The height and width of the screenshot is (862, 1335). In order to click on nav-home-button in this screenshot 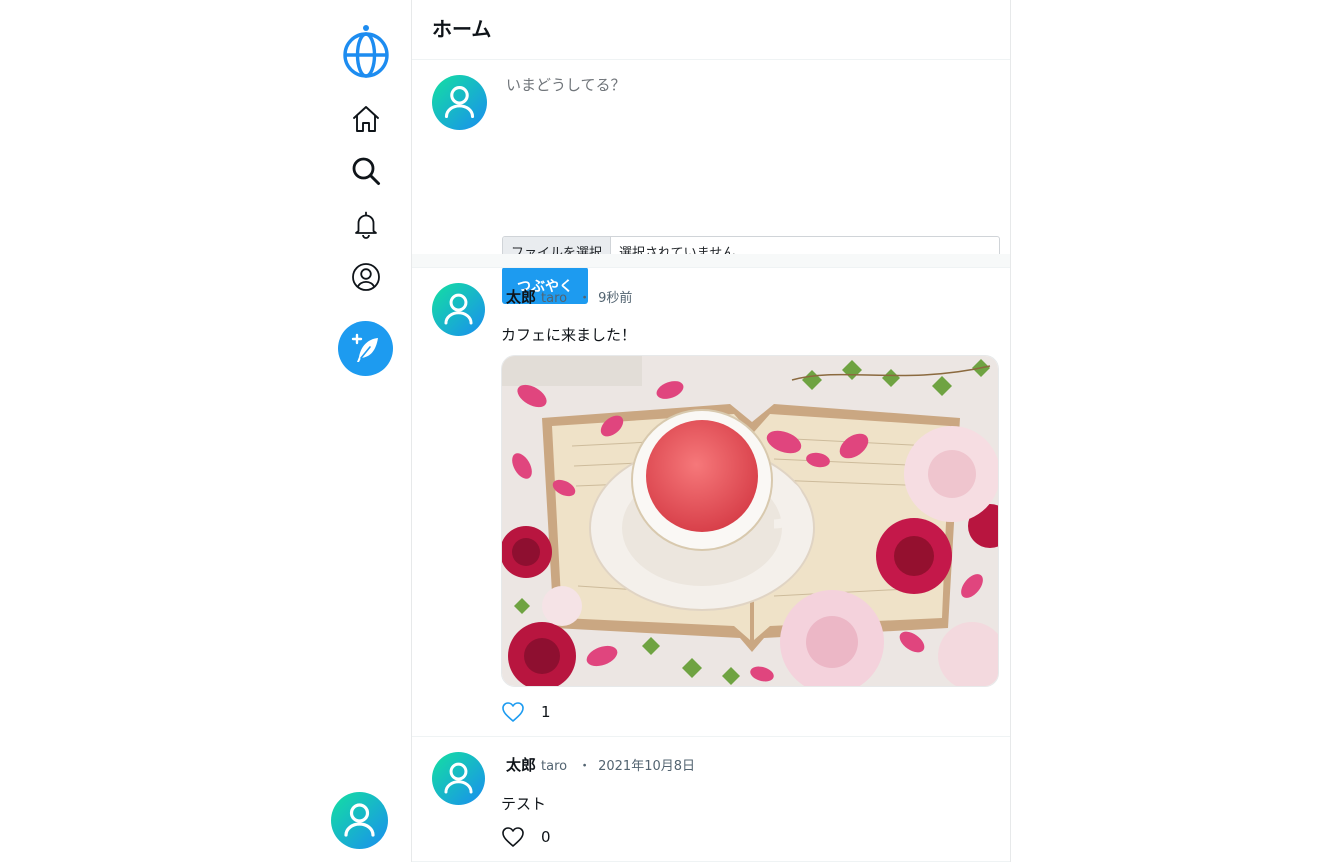, I will do `click(366, 119)`.